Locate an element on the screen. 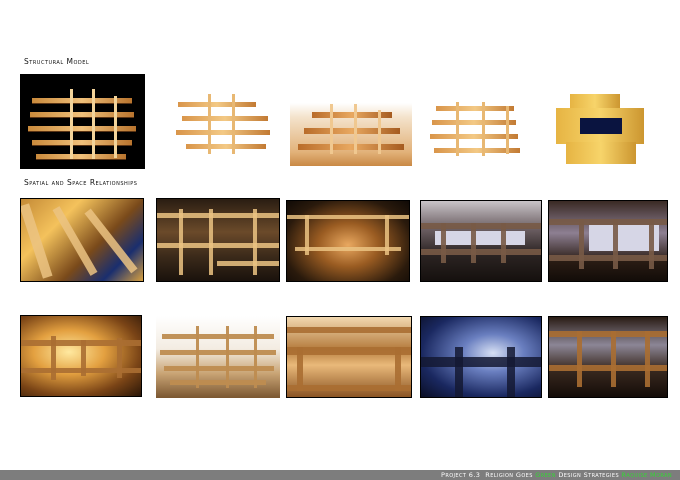 Image resolution: width=680 pixels, height=480 pixels. footer-title-part2: Design Strategies is located at coordinates (589, 475).